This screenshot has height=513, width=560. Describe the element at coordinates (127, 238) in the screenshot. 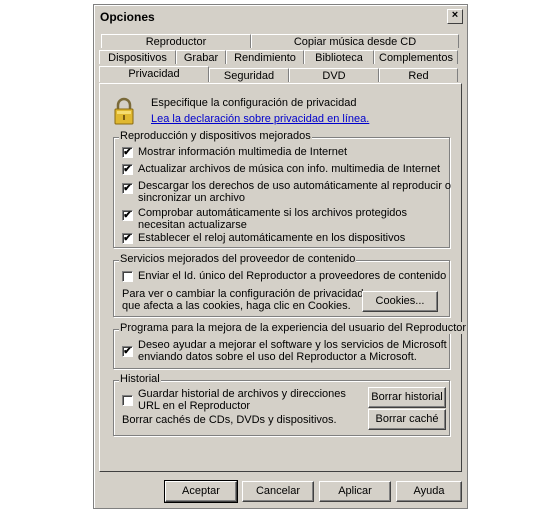

I see `set-device-clock-checkbox: ✔` at that location.